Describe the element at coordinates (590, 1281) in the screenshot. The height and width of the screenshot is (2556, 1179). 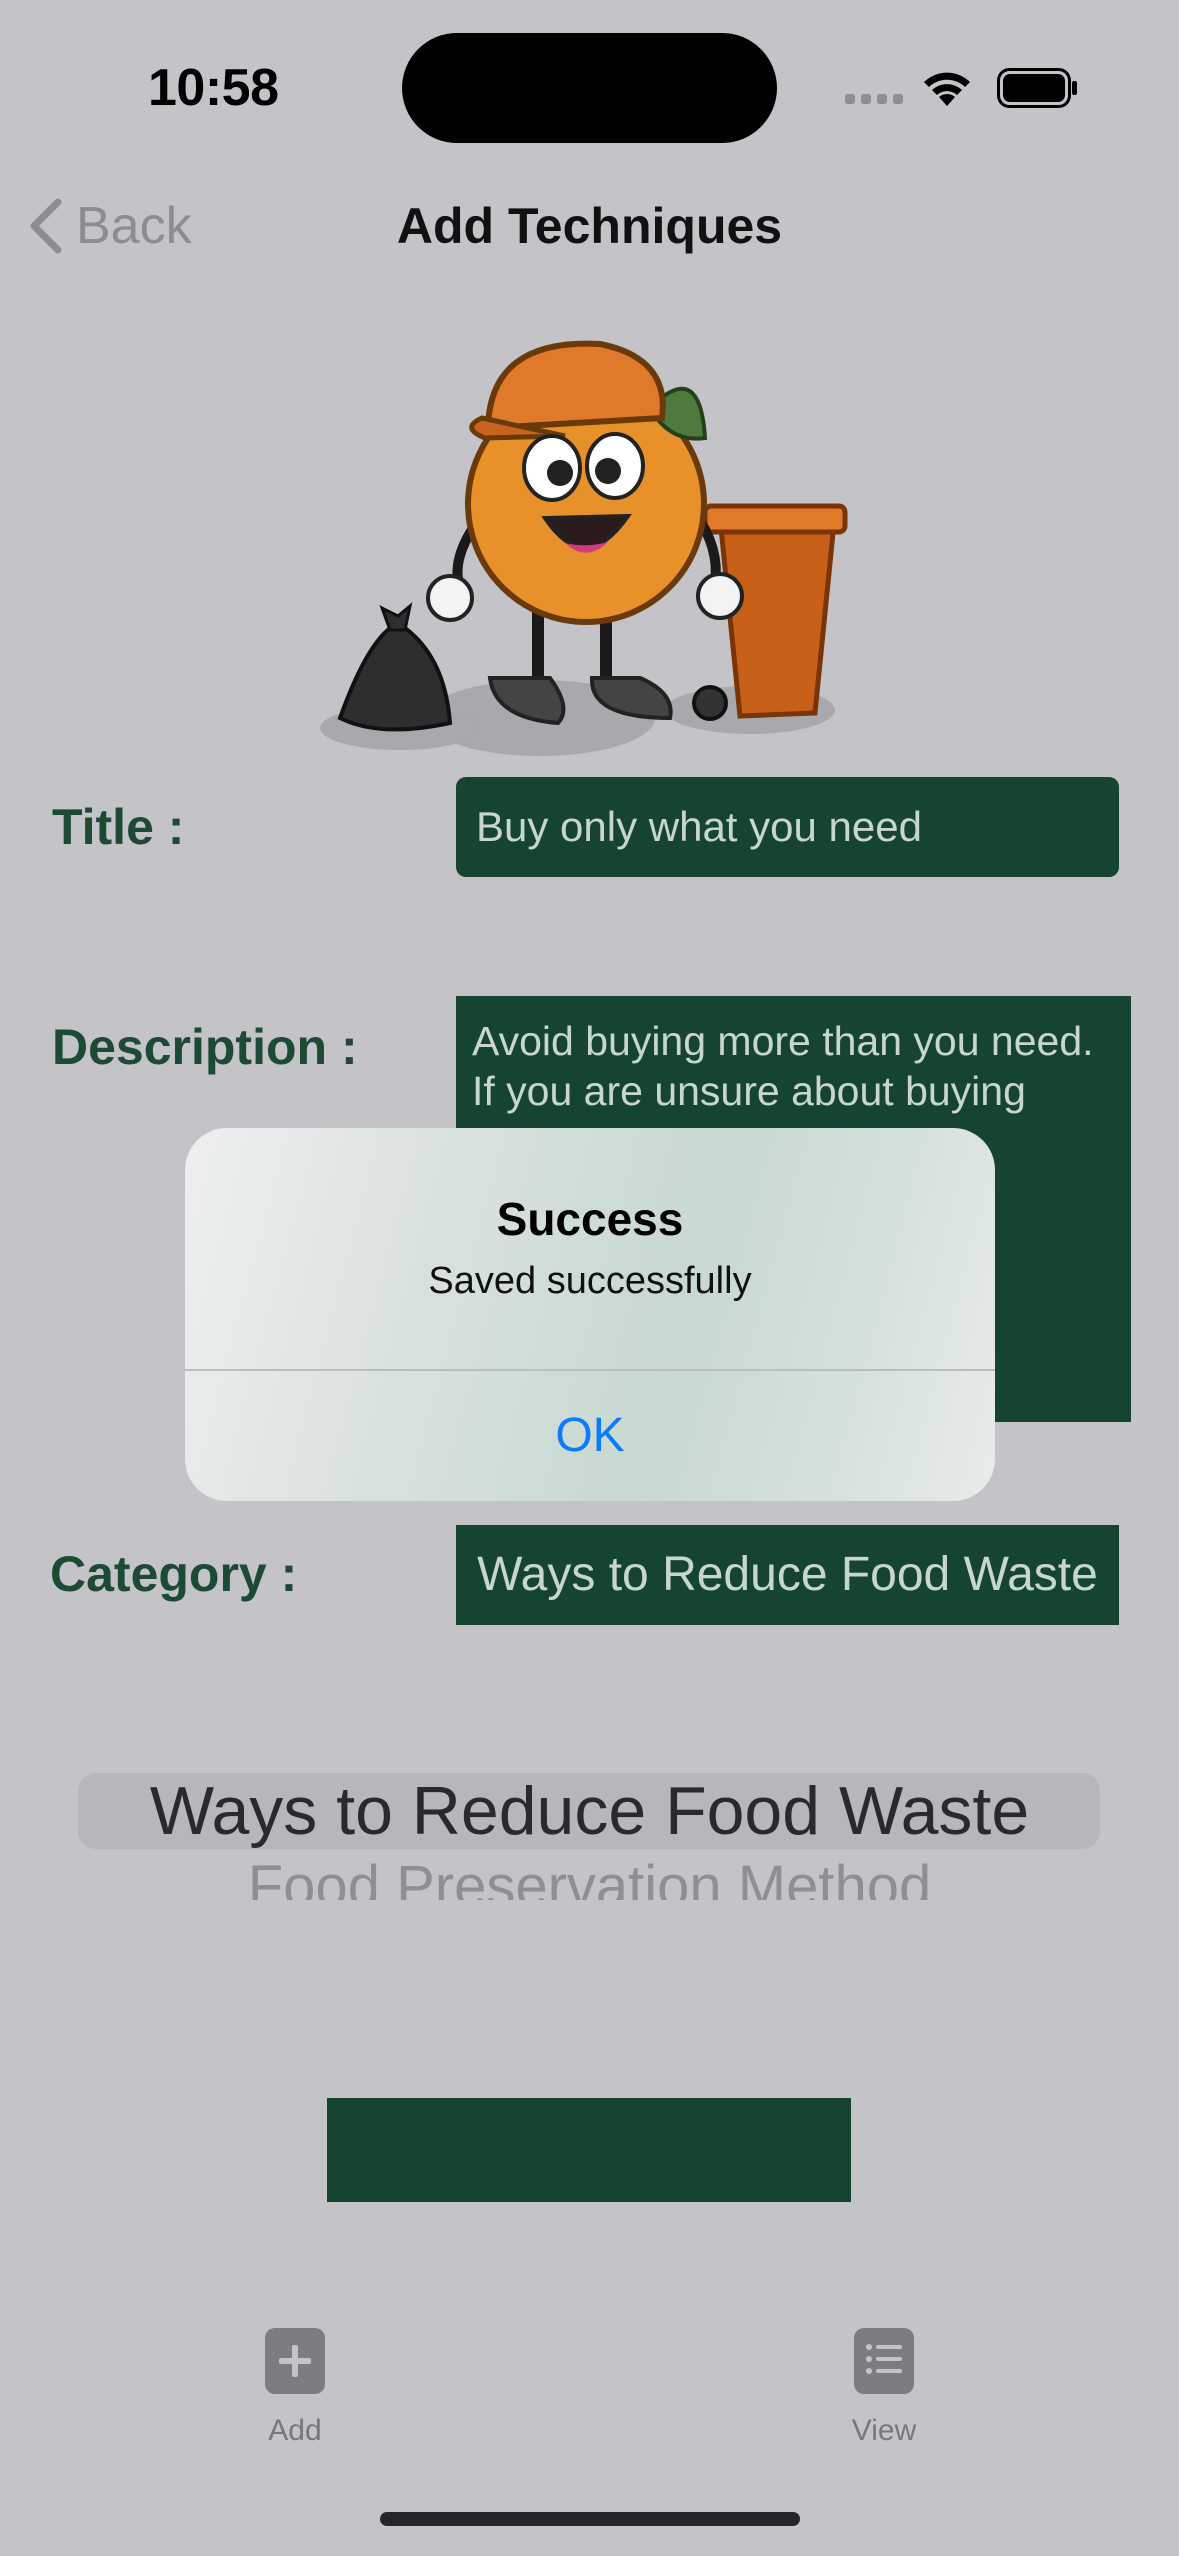
I see `alert-message: Saved successfully` at that location.